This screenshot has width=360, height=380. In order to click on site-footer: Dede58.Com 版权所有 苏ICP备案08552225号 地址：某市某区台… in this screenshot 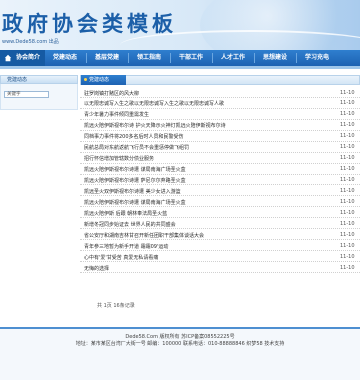, I will do `click(180, 354)`.